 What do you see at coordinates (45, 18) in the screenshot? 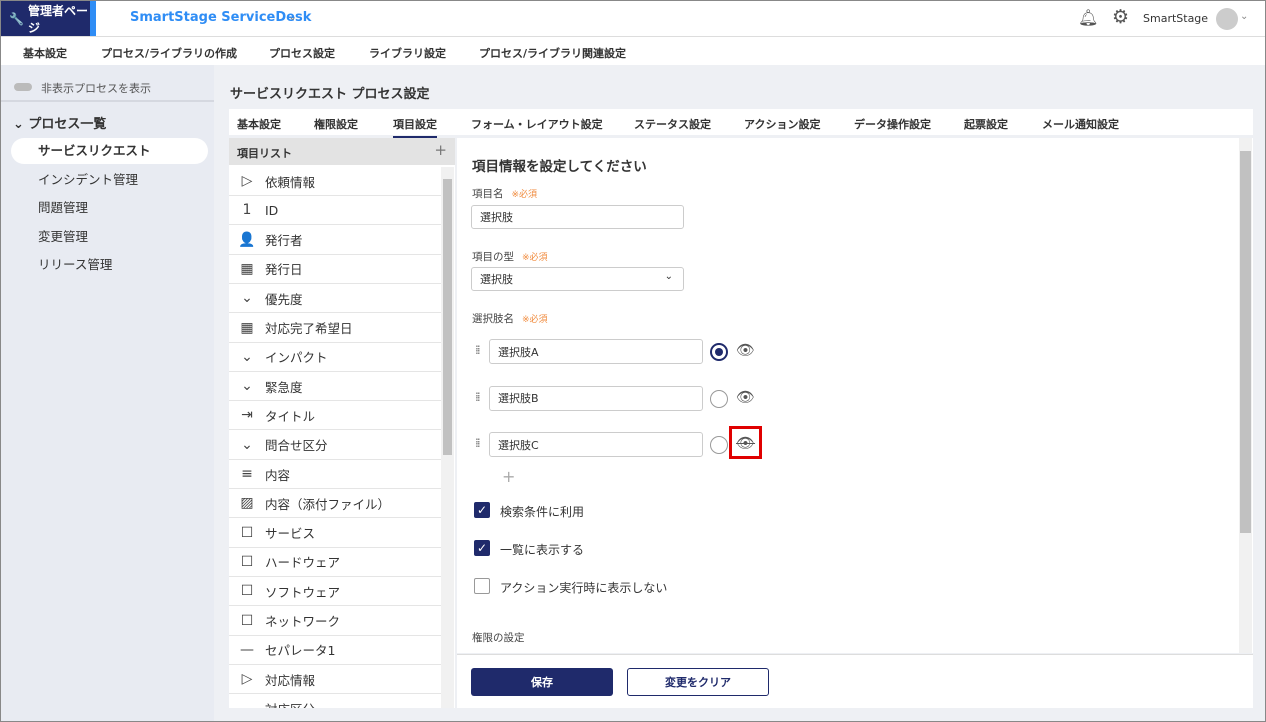
I see `admin-brand: 🔧 管理者ページ` at bounding box center [45, 18].